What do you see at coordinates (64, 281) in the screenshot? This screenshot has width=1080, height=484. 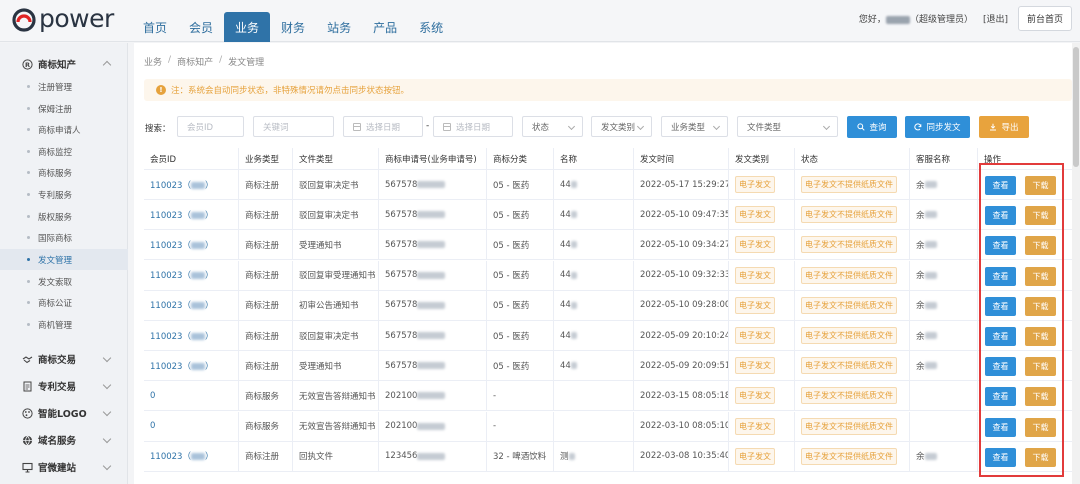 I see `sidebar-item: 发文索取` at bounding box center [64, 281].